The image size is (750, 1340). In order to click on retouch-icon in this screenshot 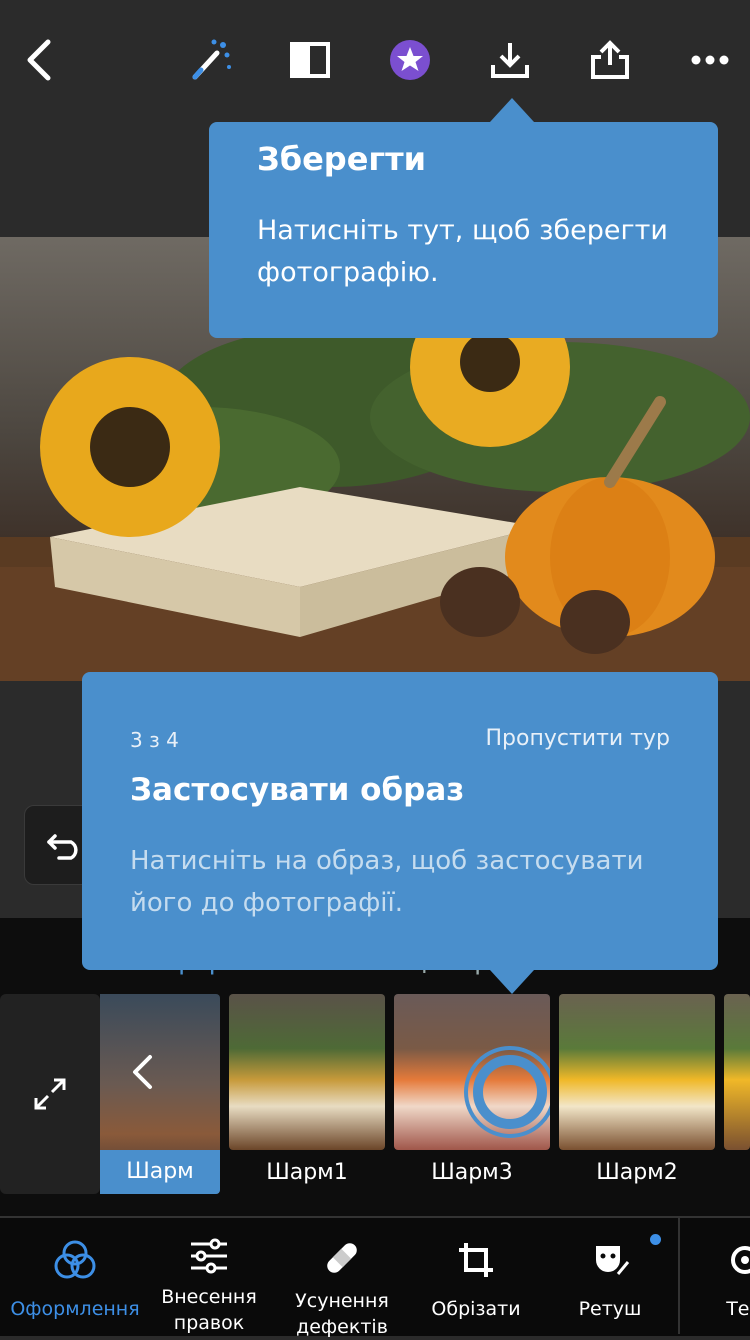, I will do `click(610, 1260)`.